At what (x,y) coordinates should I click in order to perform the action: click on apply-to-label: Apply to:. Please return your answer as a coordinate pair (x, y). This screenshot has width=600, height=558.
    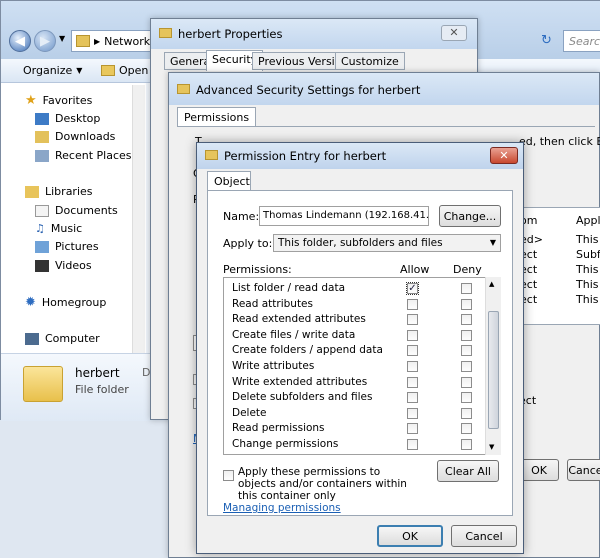
    Looking at the image, I should click on (248, 243).